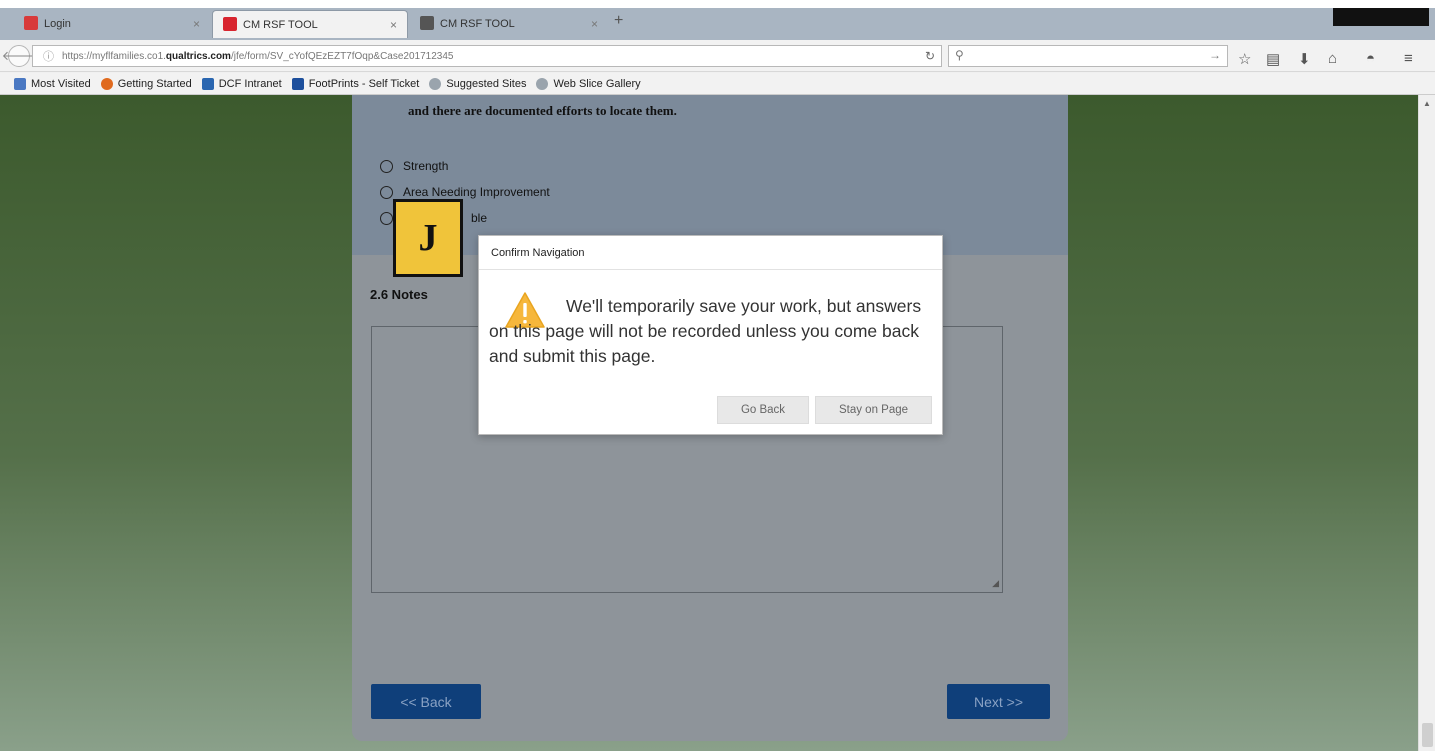 This screenshot has height=751, width=1435. I want to click on folder-icon, so click(20, 83).